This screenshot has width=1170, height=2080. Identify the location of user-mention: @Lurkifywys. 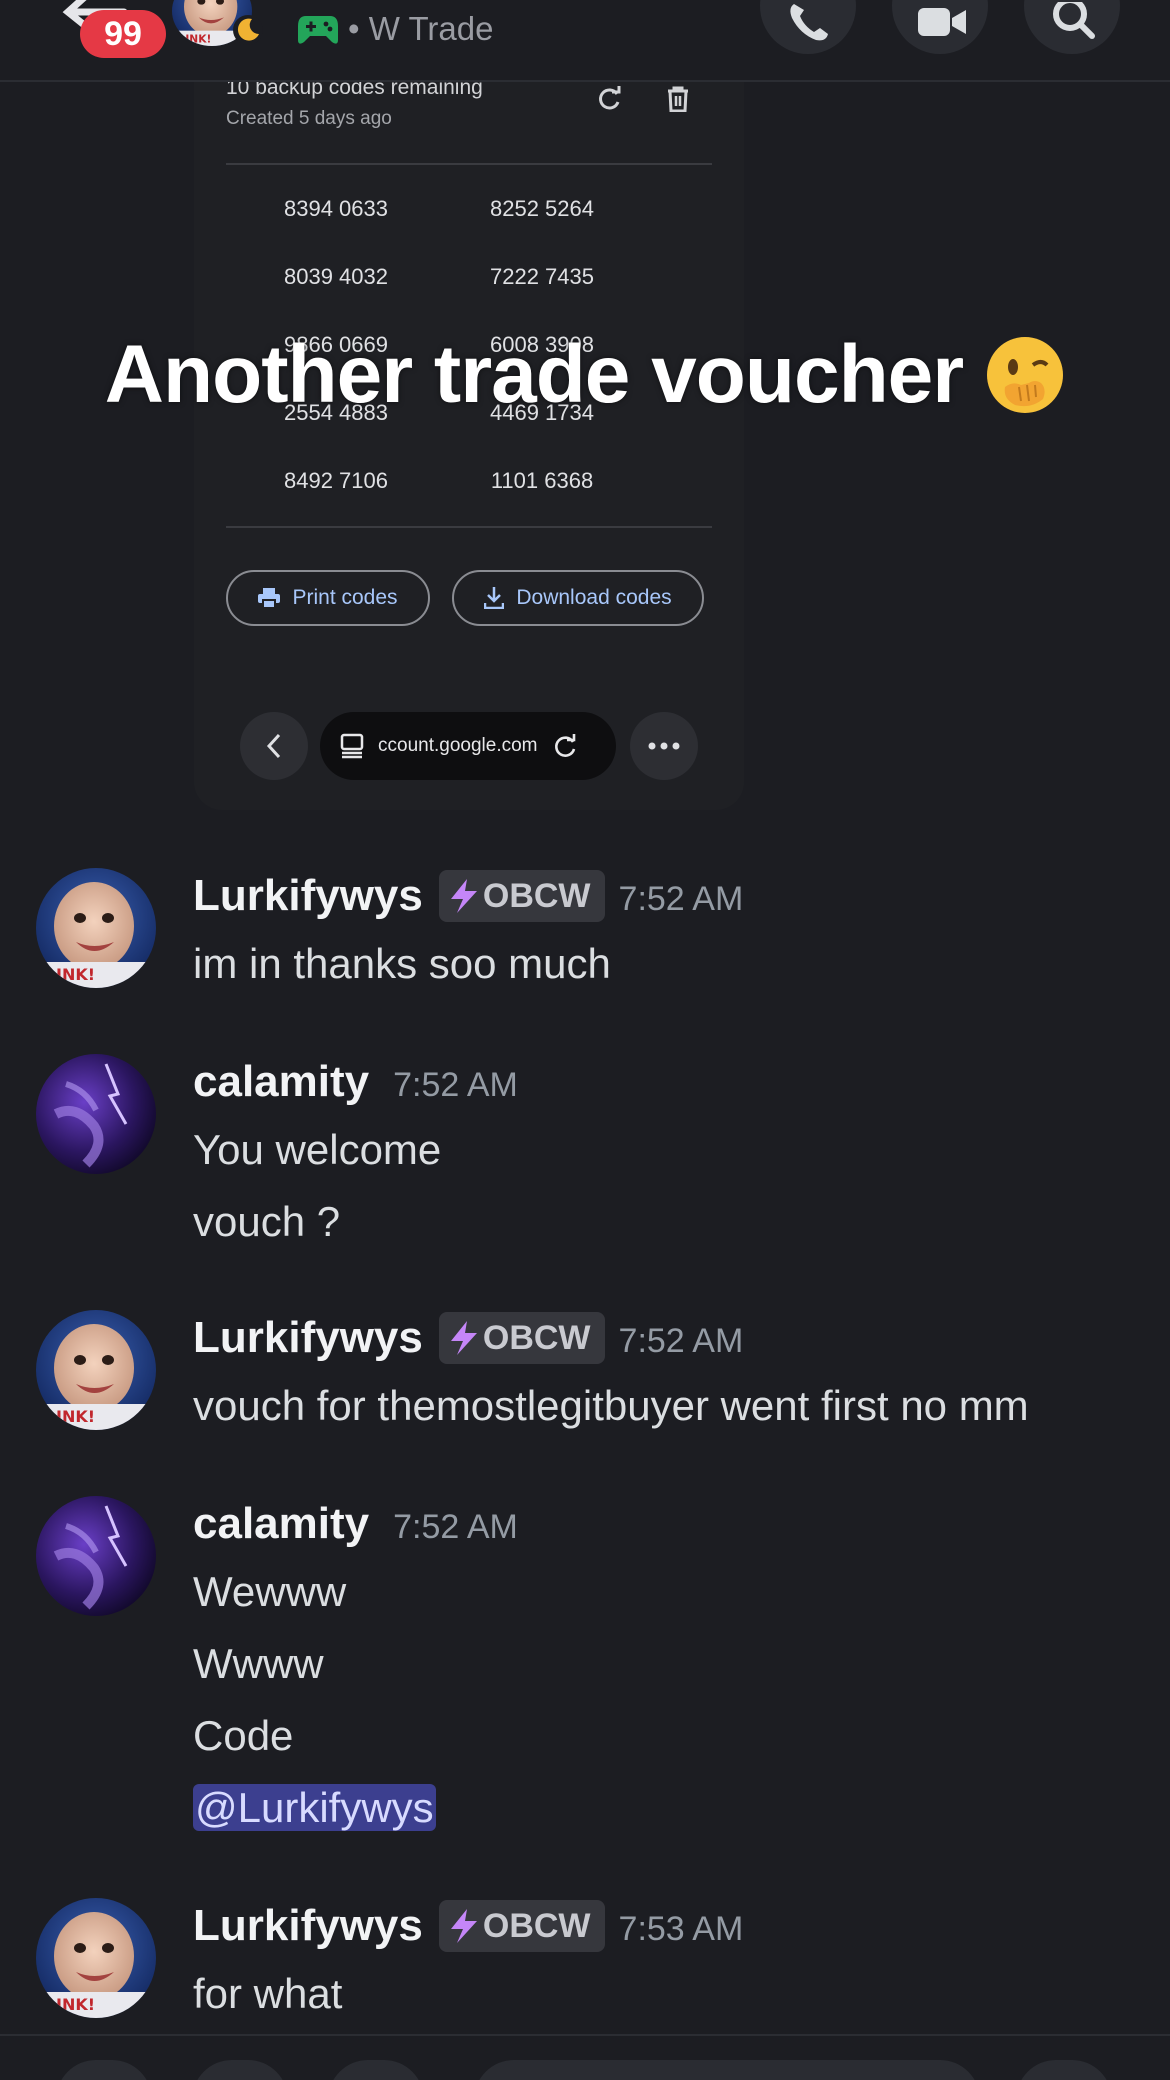
(314, 1807).